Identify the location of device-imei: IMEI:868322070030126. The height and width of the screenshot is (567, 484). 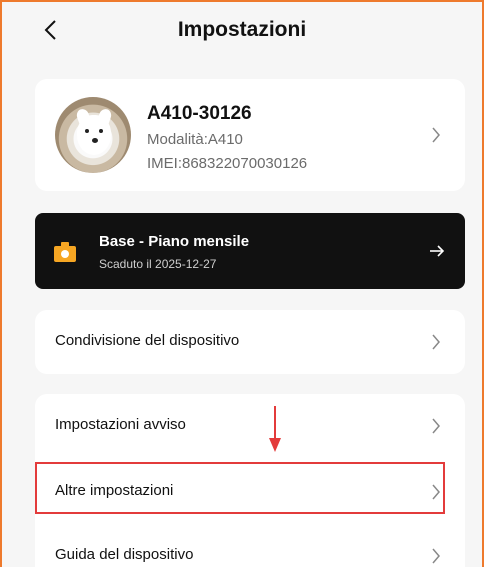
(227, 163).